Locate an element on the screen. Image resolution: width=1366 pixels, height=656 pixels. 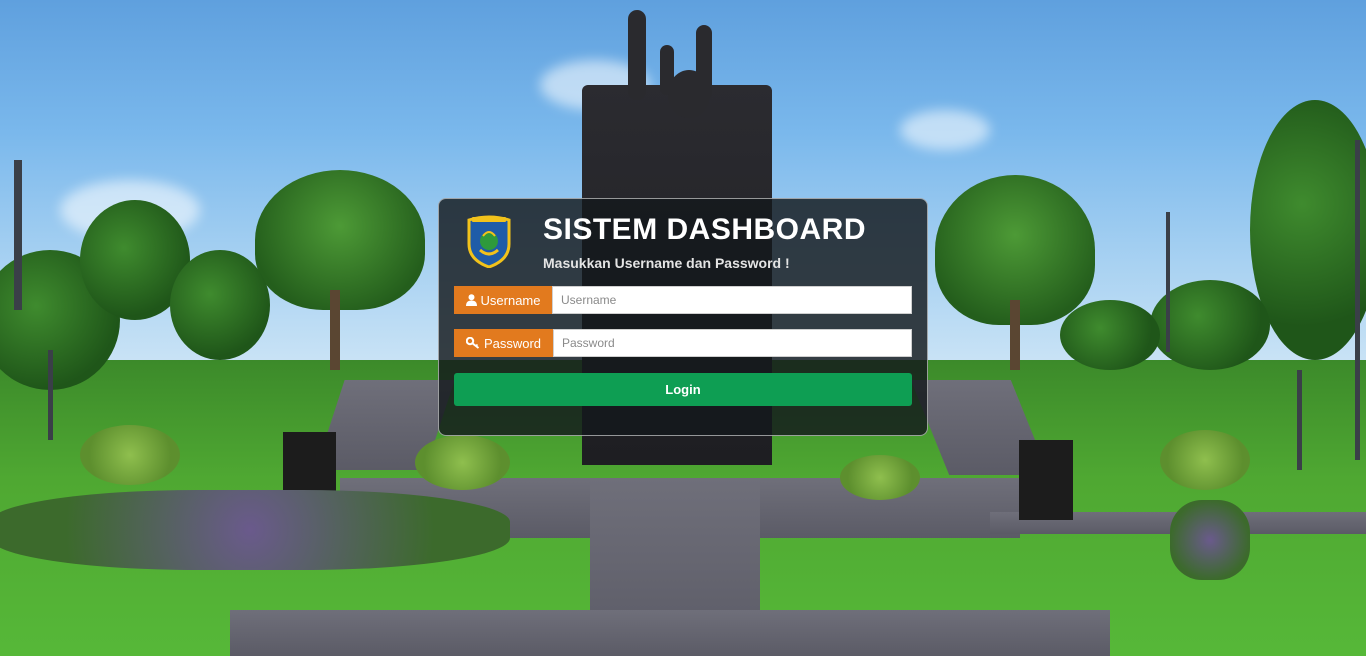
password-input is located at coordinates (732, 343).